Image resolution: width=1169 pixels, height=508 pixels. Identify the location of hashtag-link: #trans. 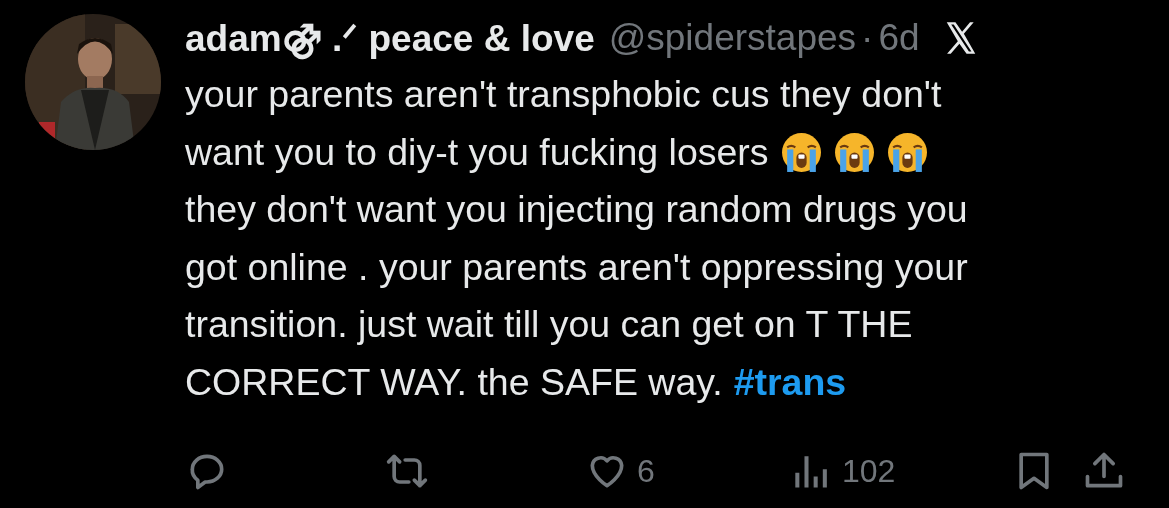
(790, 382).